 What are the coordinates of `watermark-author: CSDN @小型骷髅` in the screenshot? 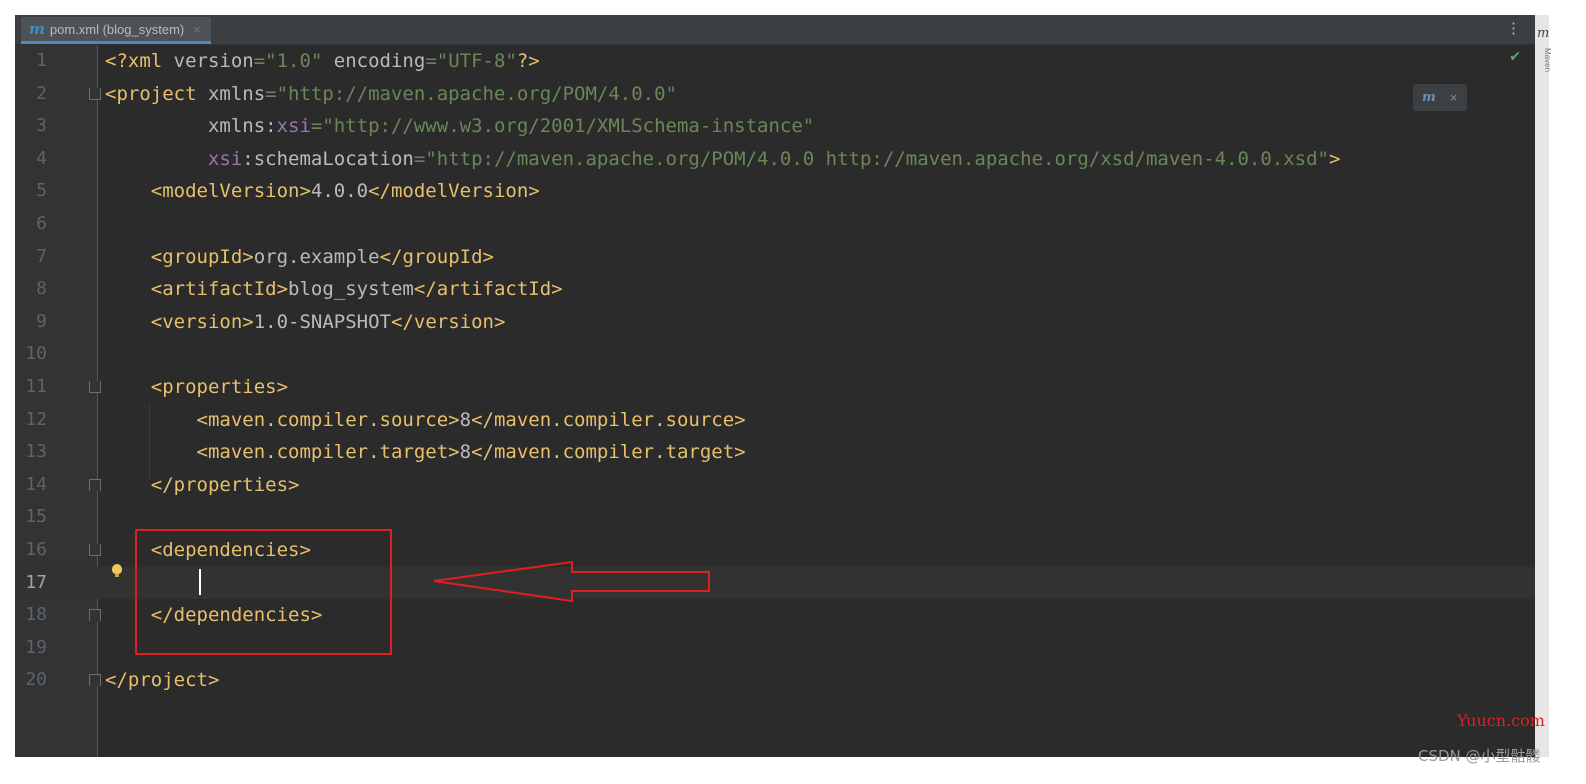 It's located at (1479, 756).